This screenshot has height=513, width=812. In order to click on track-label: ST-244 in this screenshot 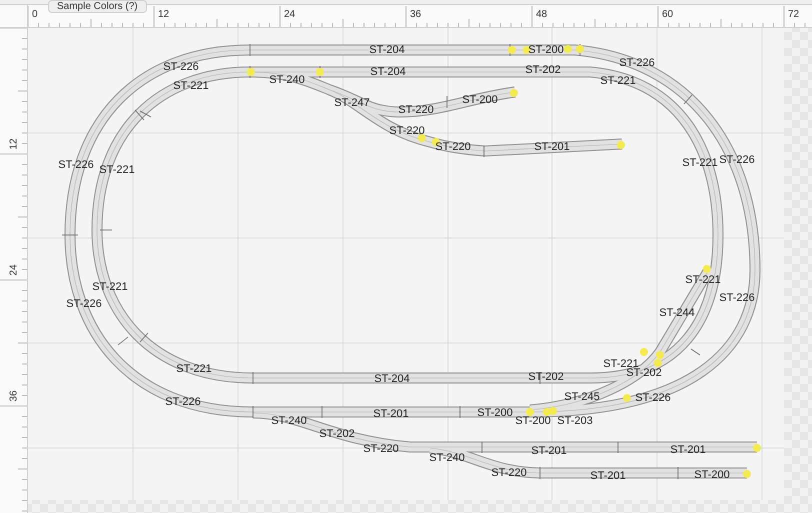, I will do `click(677, 312)`.